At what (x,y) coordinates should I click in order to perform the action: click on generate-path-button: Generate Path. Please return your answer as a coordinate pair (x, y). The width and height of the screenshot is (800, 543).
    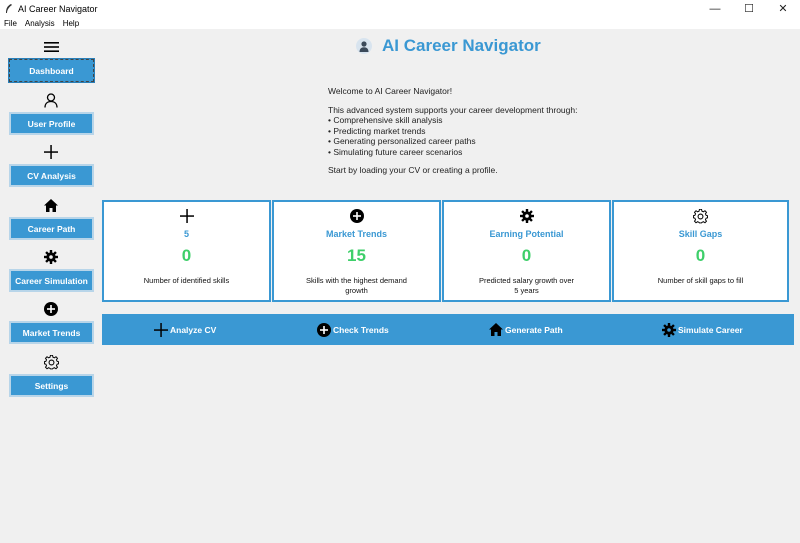
    Looking at the image, I should click on (525, 329).